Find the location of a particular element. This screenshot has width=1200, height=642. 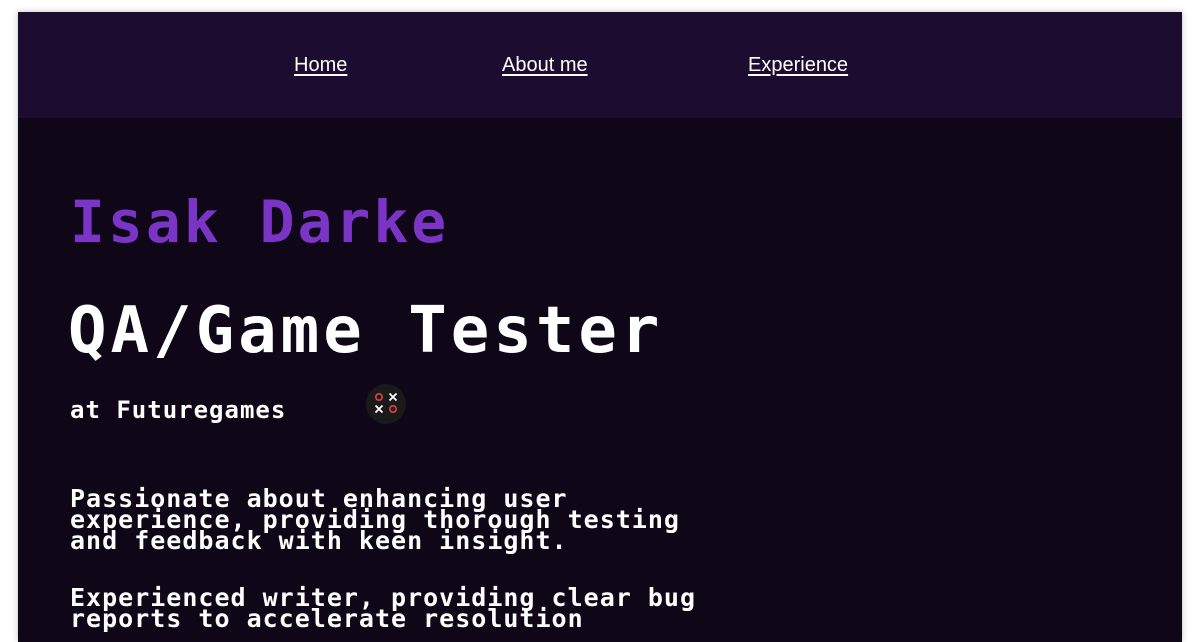

job-title: QA/Game Tester is located at coordinates (366, 331).